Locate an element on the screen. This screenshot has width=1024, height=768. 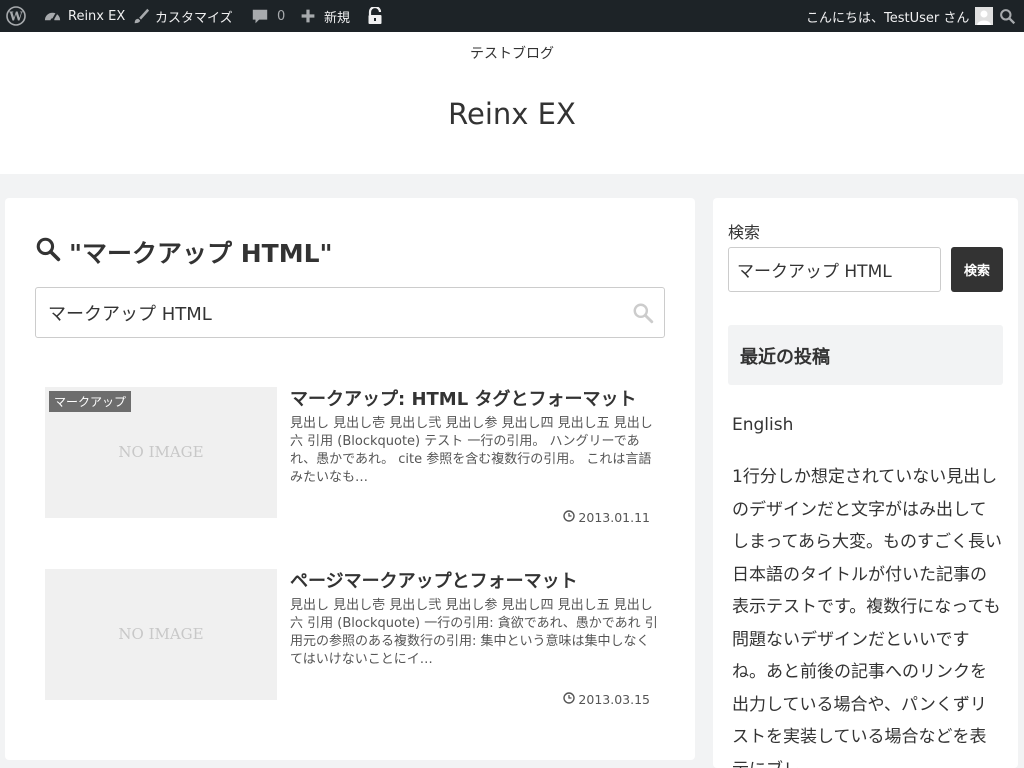
search-heading-text: "マークアップ HTML" is located at coordinates (201, 253).